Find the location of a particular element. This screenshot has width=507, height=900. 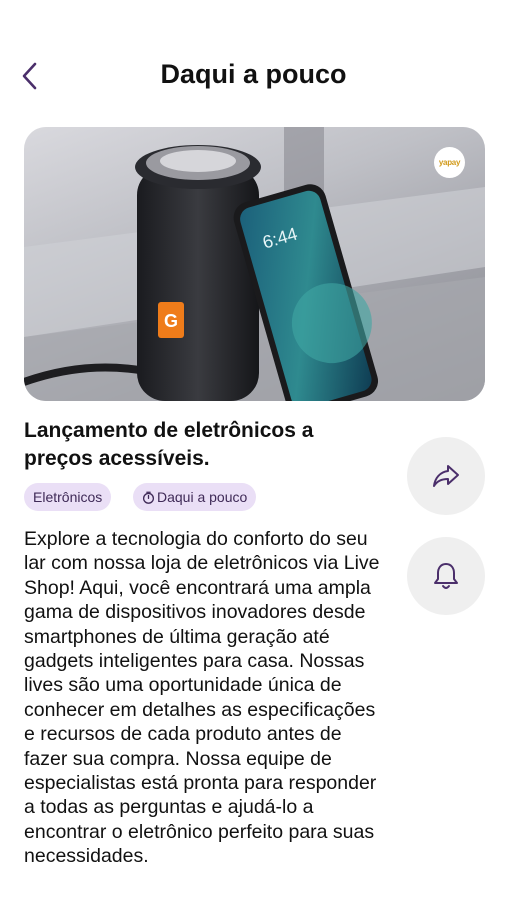

page-title: Daqui a pouco is located at coordinates (253, 74).